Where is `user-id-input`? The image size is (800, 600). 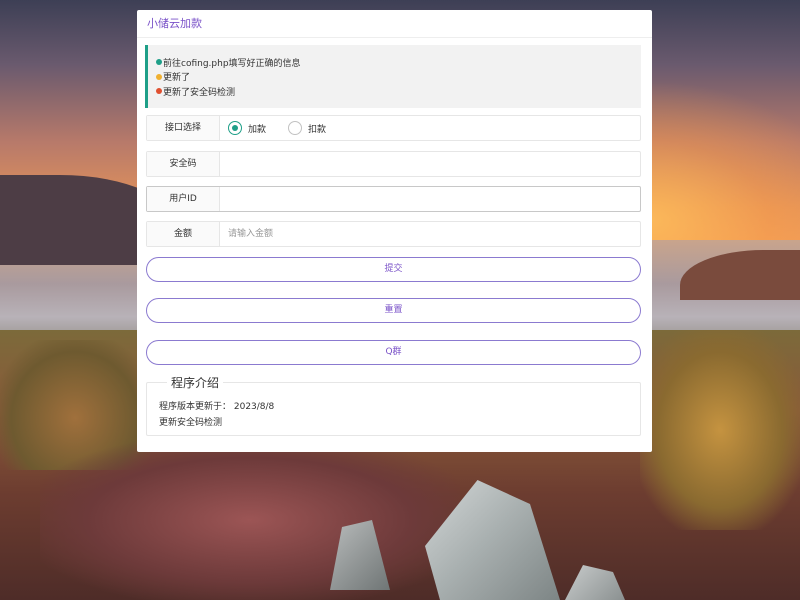
user-id-input is located at coordinates (434, 199).